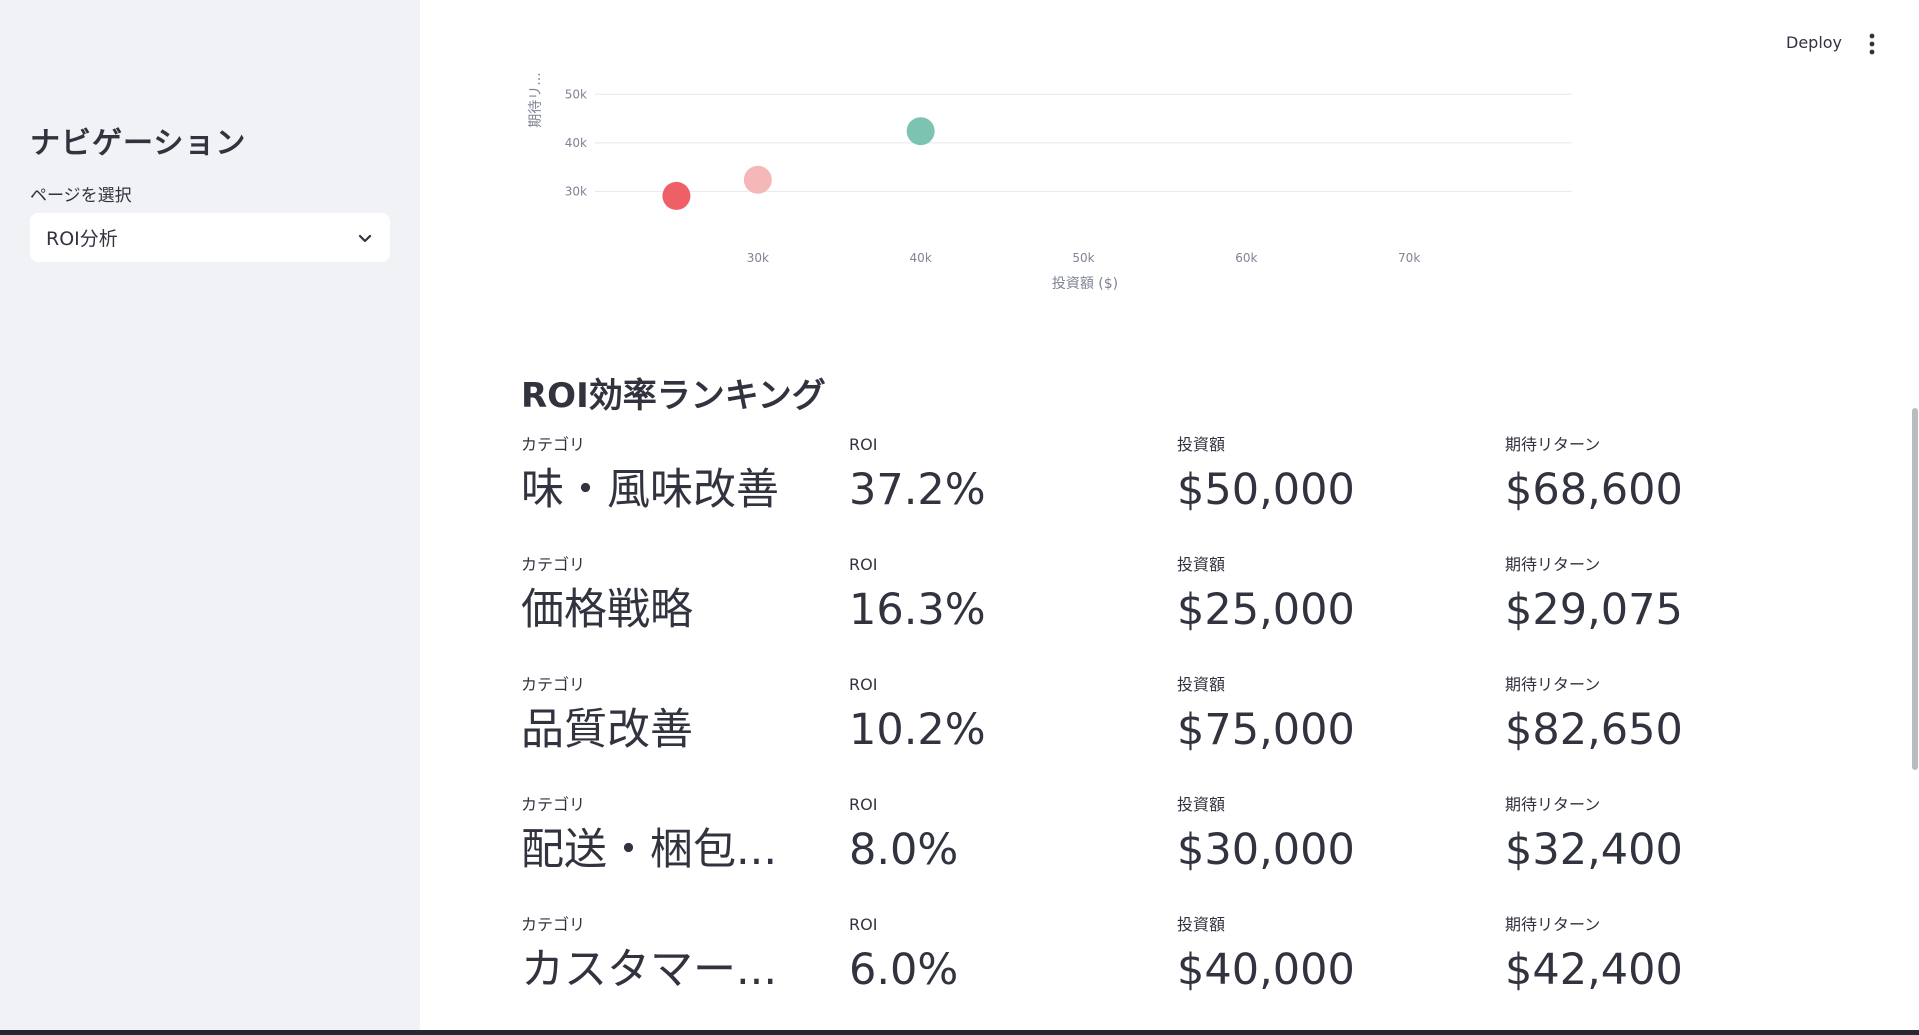  I want to click on expected-return-value: $42,400, so click(1594, 970).